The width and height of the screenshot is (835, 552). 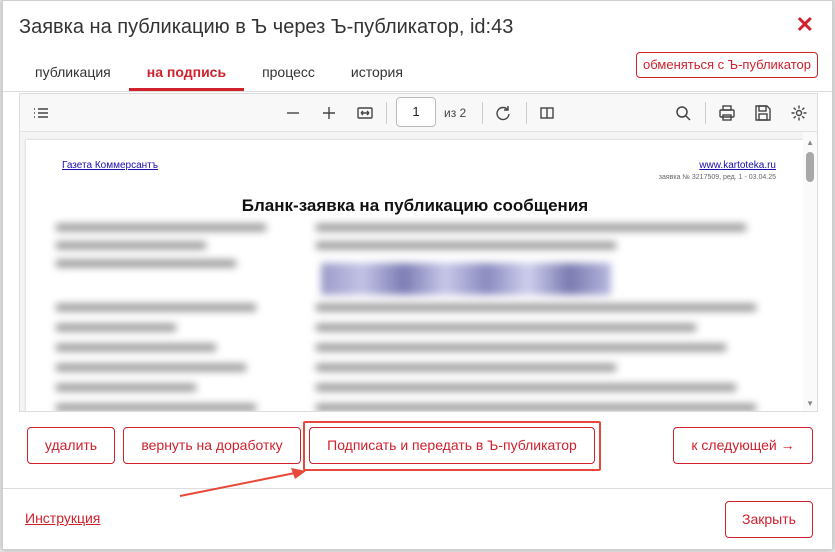 What do you see at coordinates (810, 167) in the screenshot?
I see `scrollbar-thumb` at bounding box center [810, 167].